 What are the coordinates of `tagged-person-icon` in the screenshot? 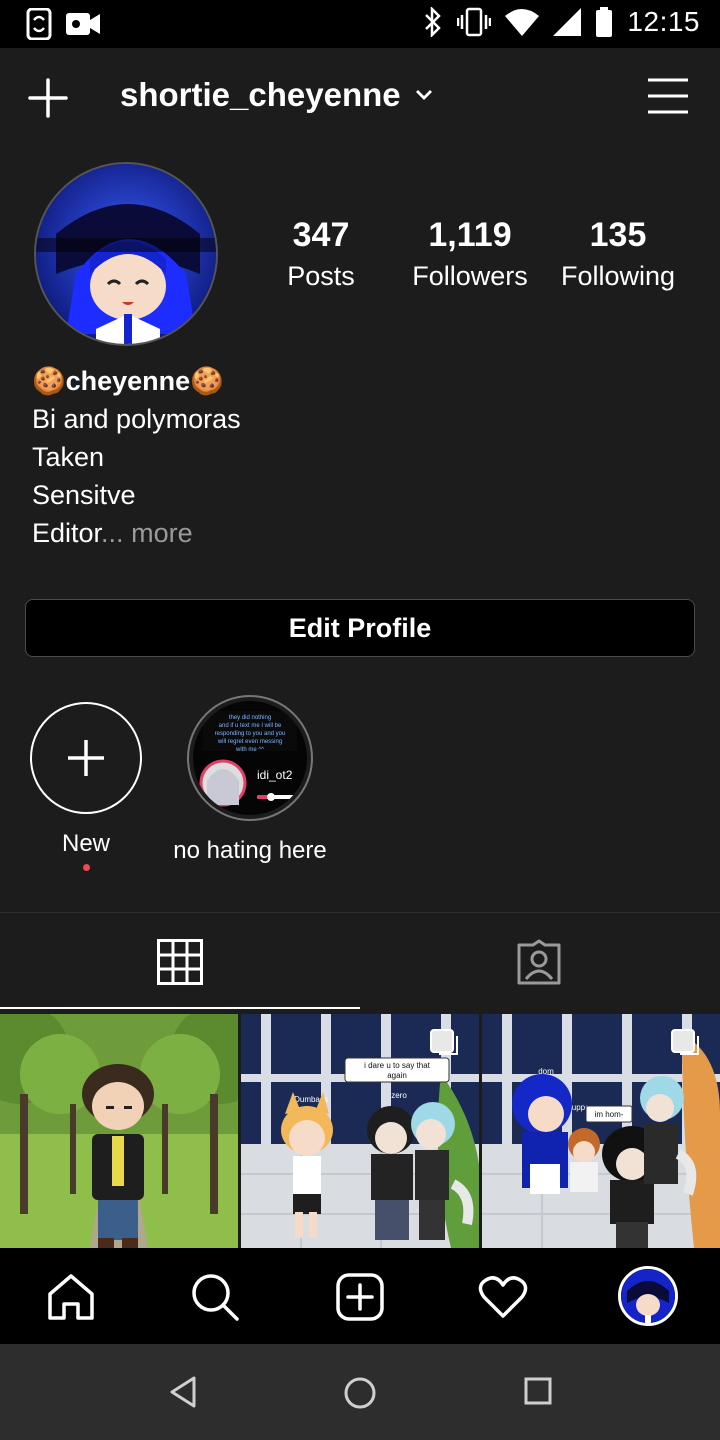 It's located at (539, 962).